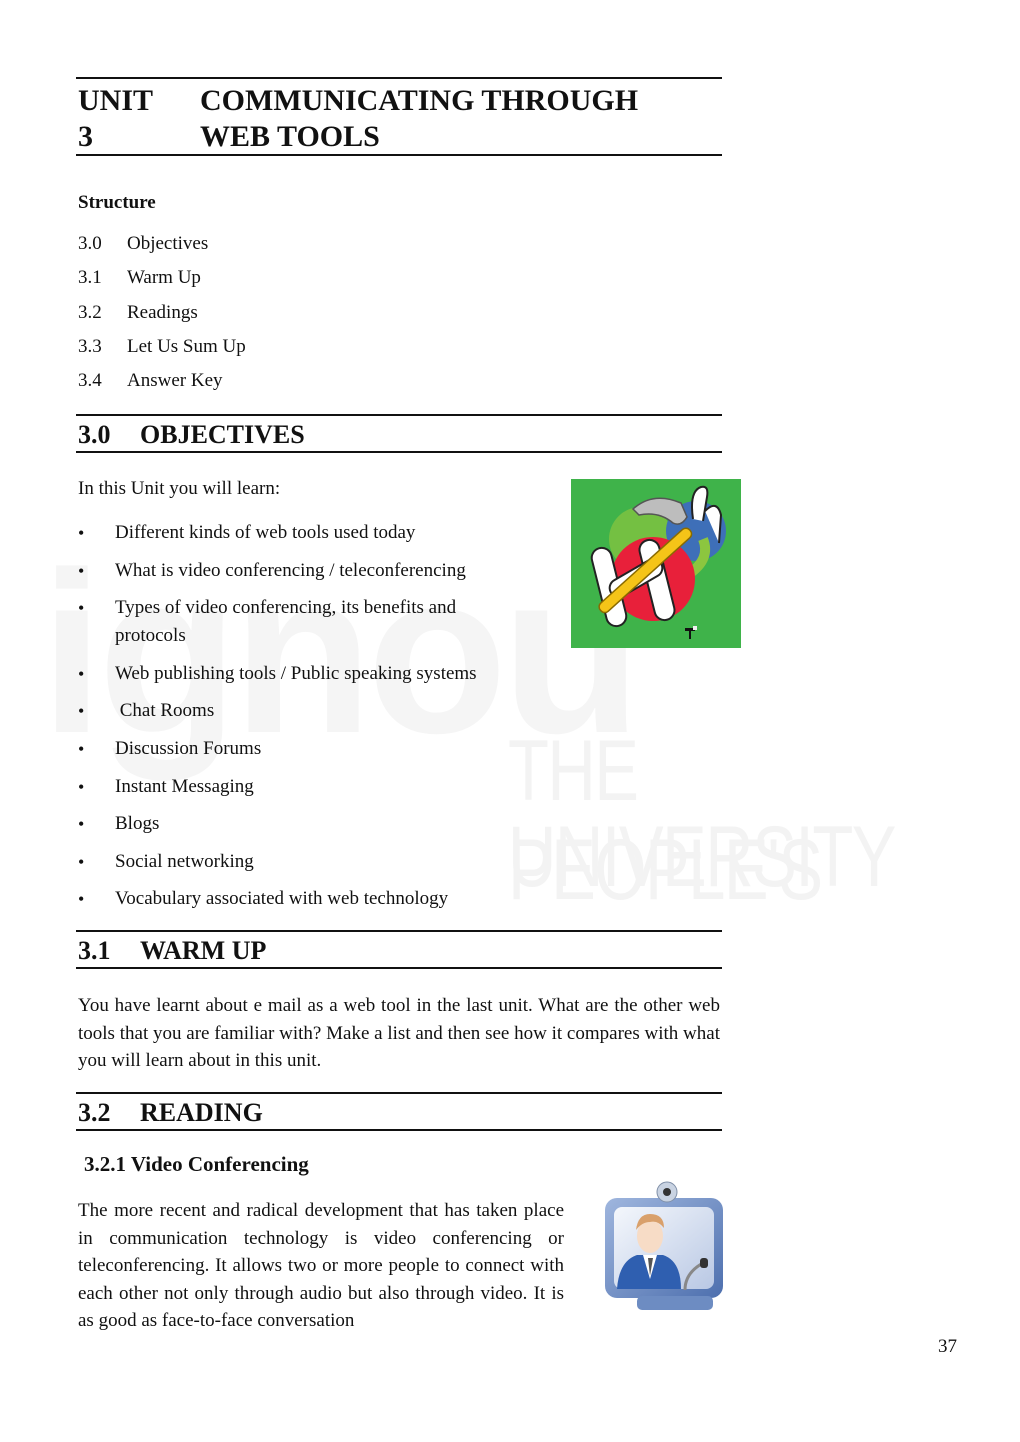 The width and height of the screenshot is (1020, 1442). I want to click on unit-number: UNIT 3, so click(115, 118).